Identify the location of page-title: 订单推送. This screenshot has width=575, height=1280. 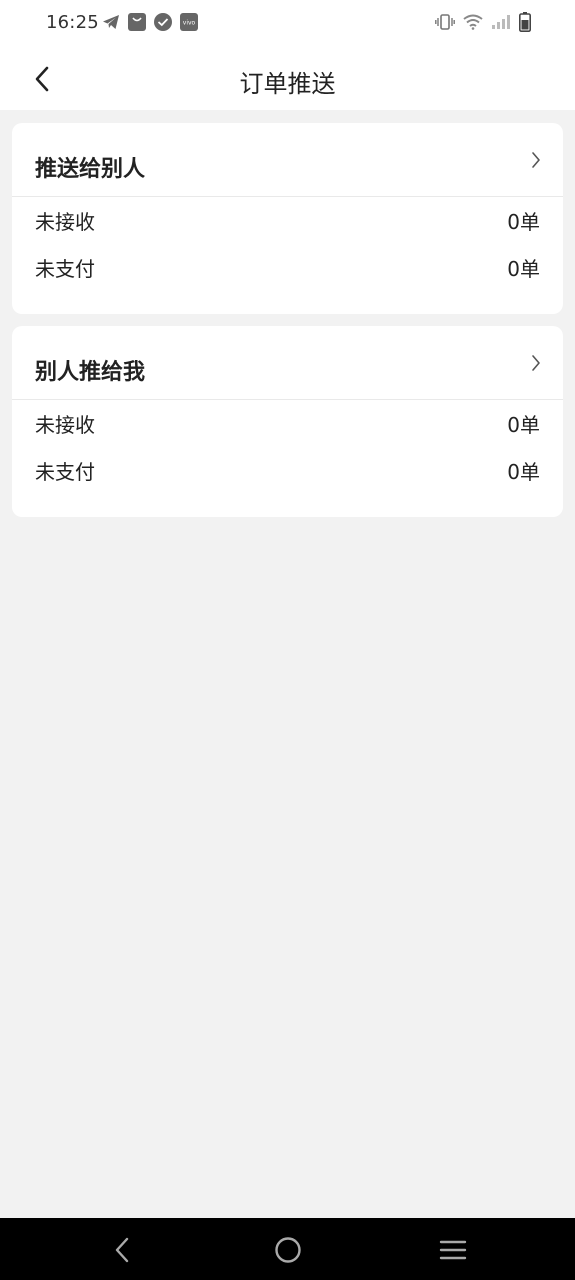
(287, 84).